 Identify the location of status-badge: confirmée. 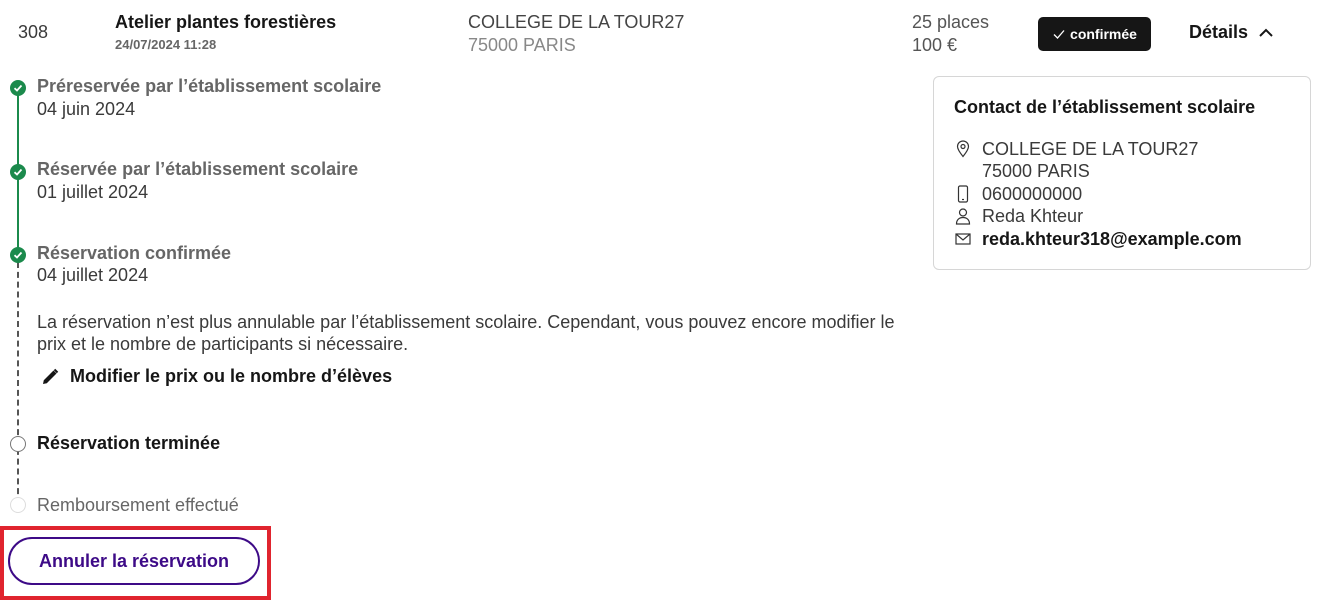
(1094, 34).